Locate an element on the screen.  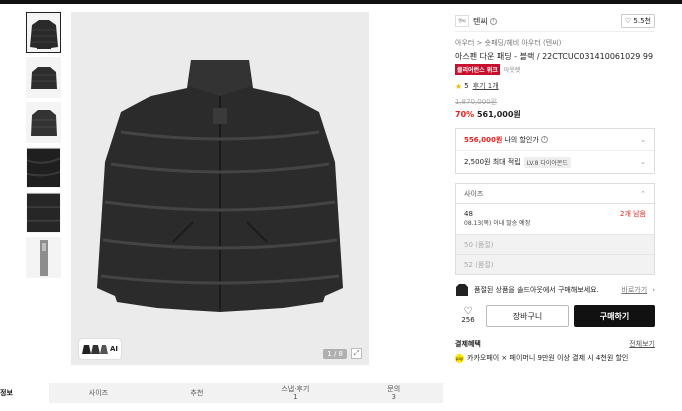
soldout-notice: 품절된 상품을 솔드아웃에서 구매해보세요. 바로가기 › is located at coordinates (555, 290).